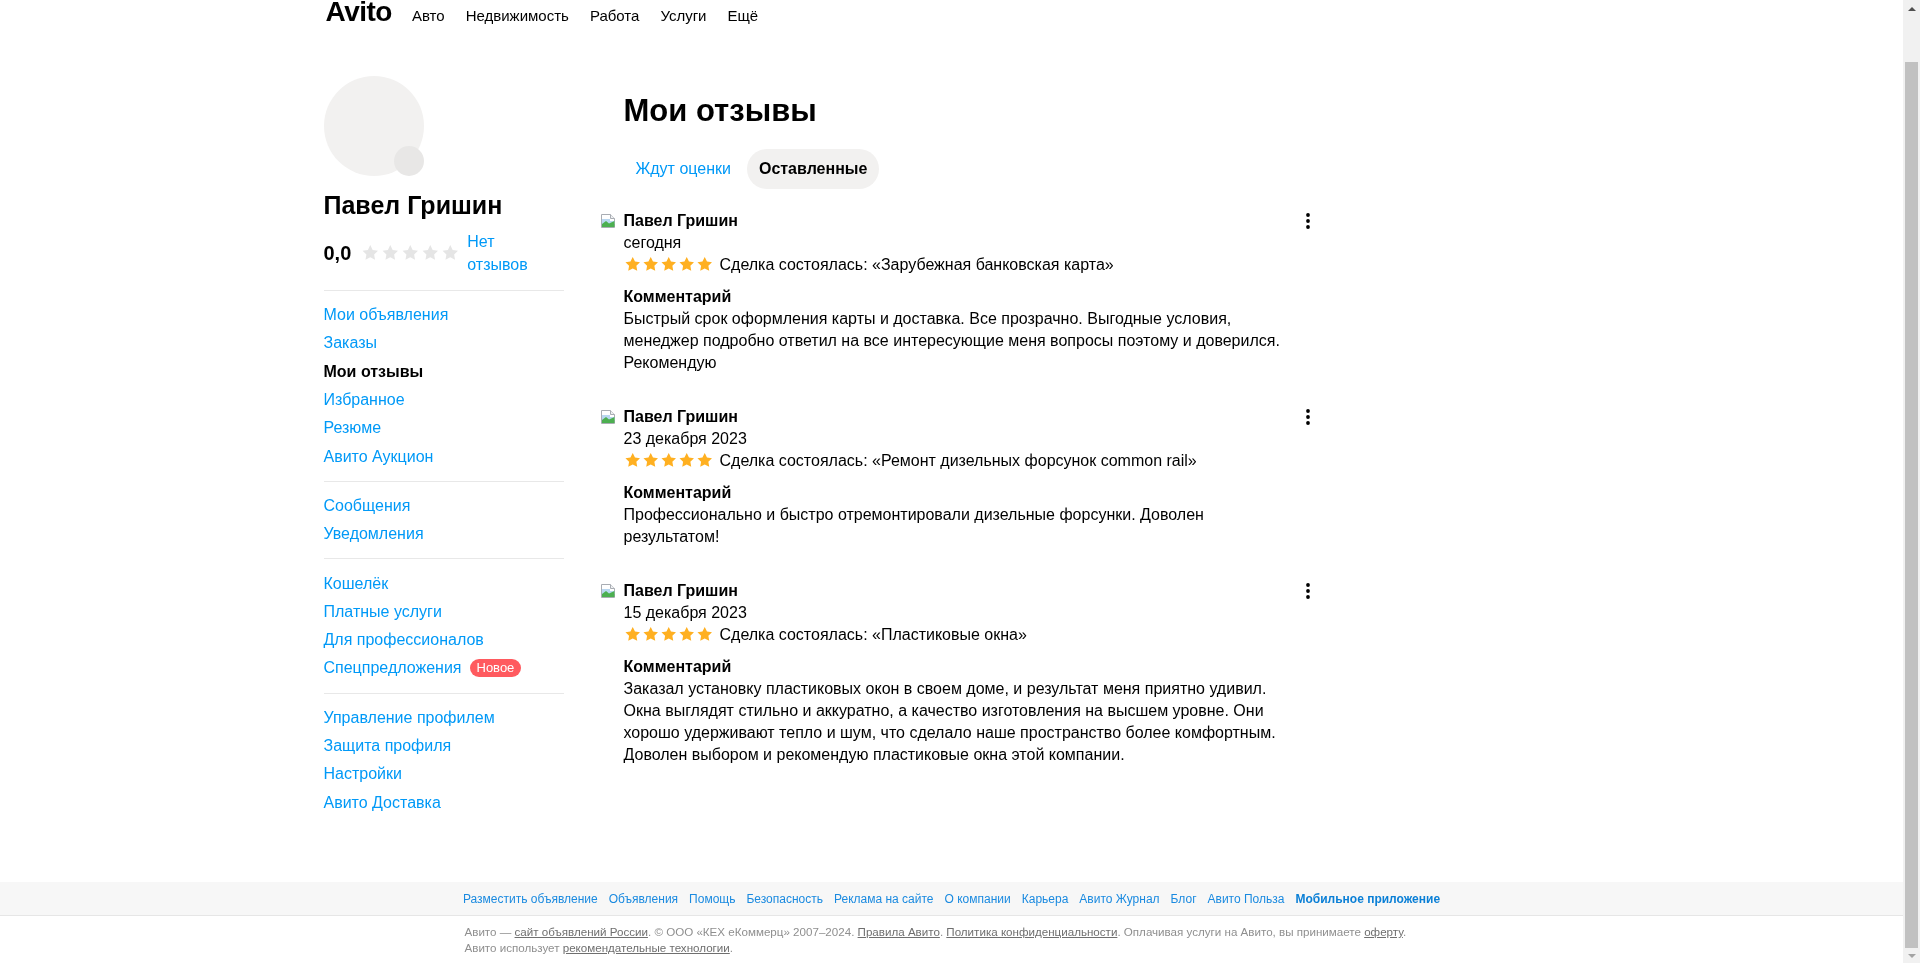  I want to click on scrollbar-thumb, so click(1911, 505).